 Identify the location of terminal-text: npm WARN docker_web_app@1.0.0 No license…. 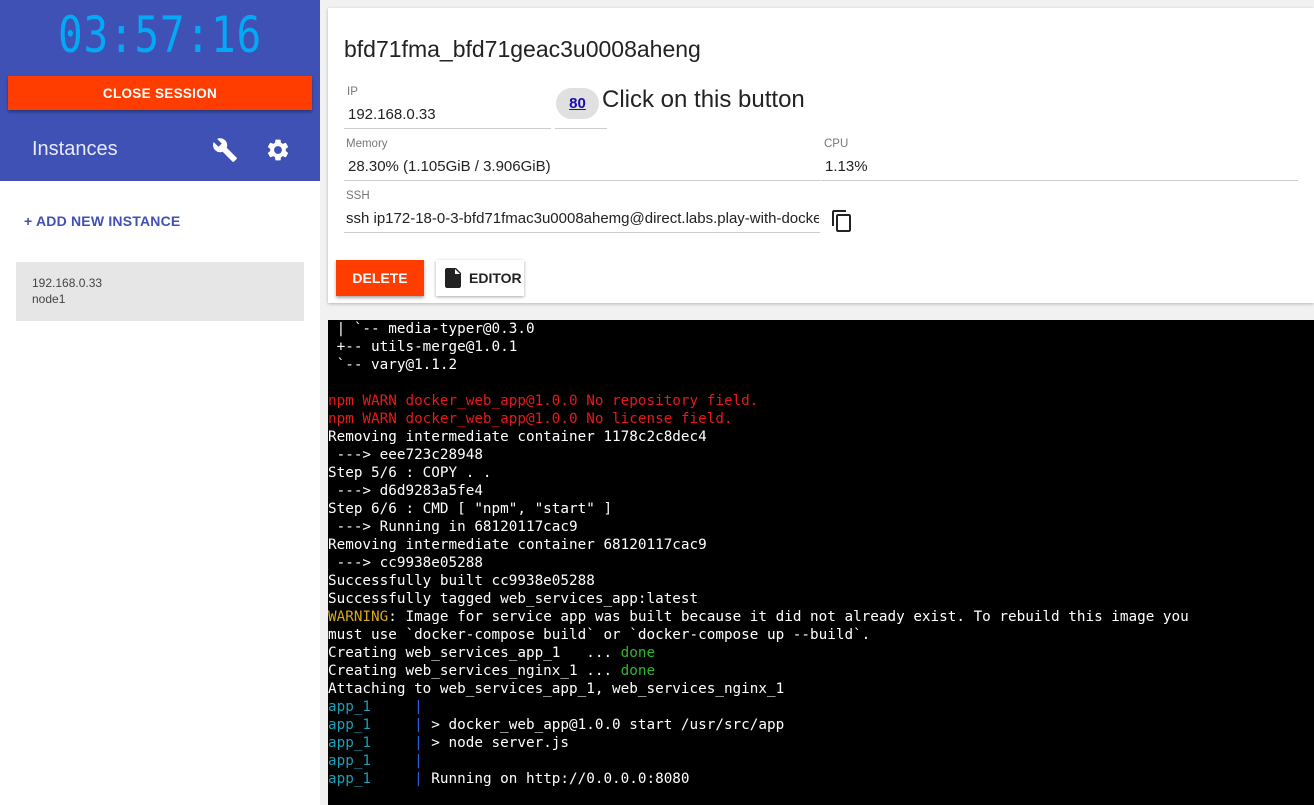
(530, 419).